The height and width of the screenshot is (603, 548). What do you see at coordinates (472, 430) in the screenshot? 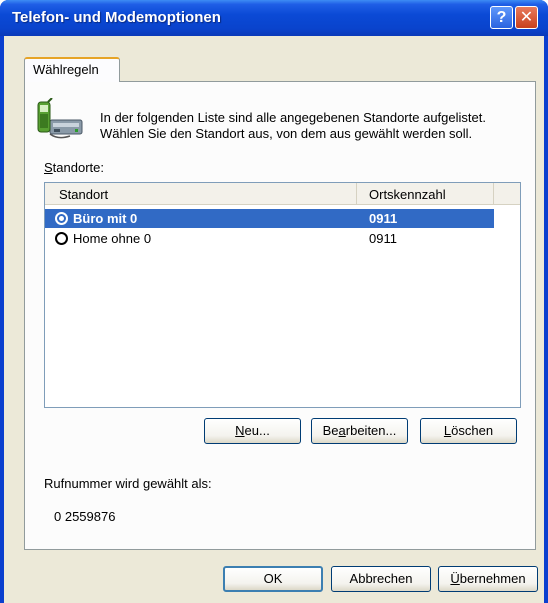
I see `delete-rest: öschen` at bounding box center [472, 430].